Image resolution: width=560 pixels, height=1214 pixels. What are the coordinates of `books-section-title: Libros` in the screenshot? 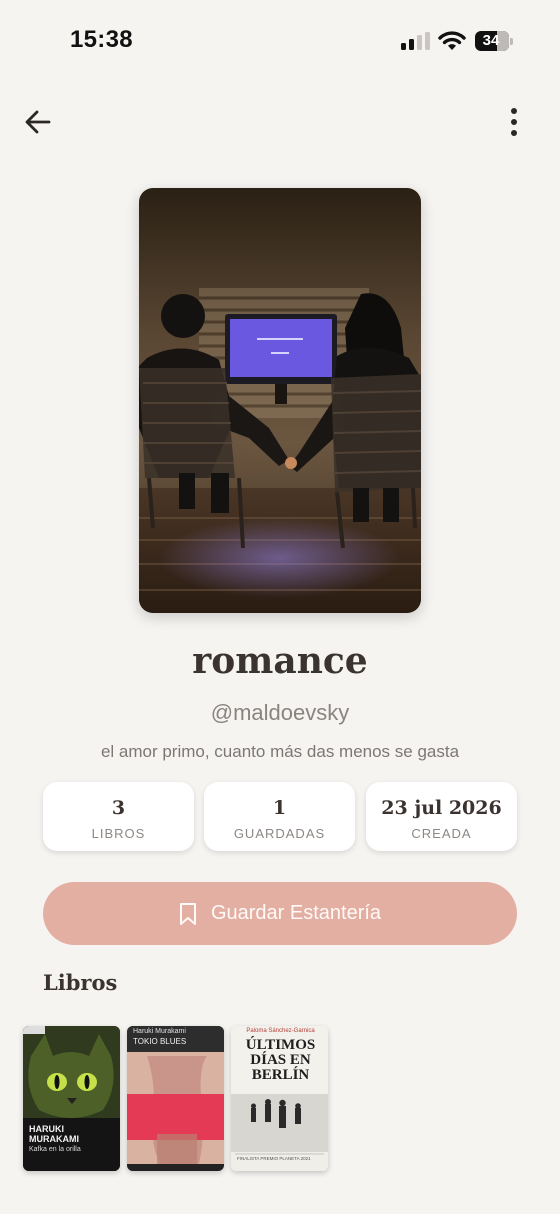 It's located at (80, 982).